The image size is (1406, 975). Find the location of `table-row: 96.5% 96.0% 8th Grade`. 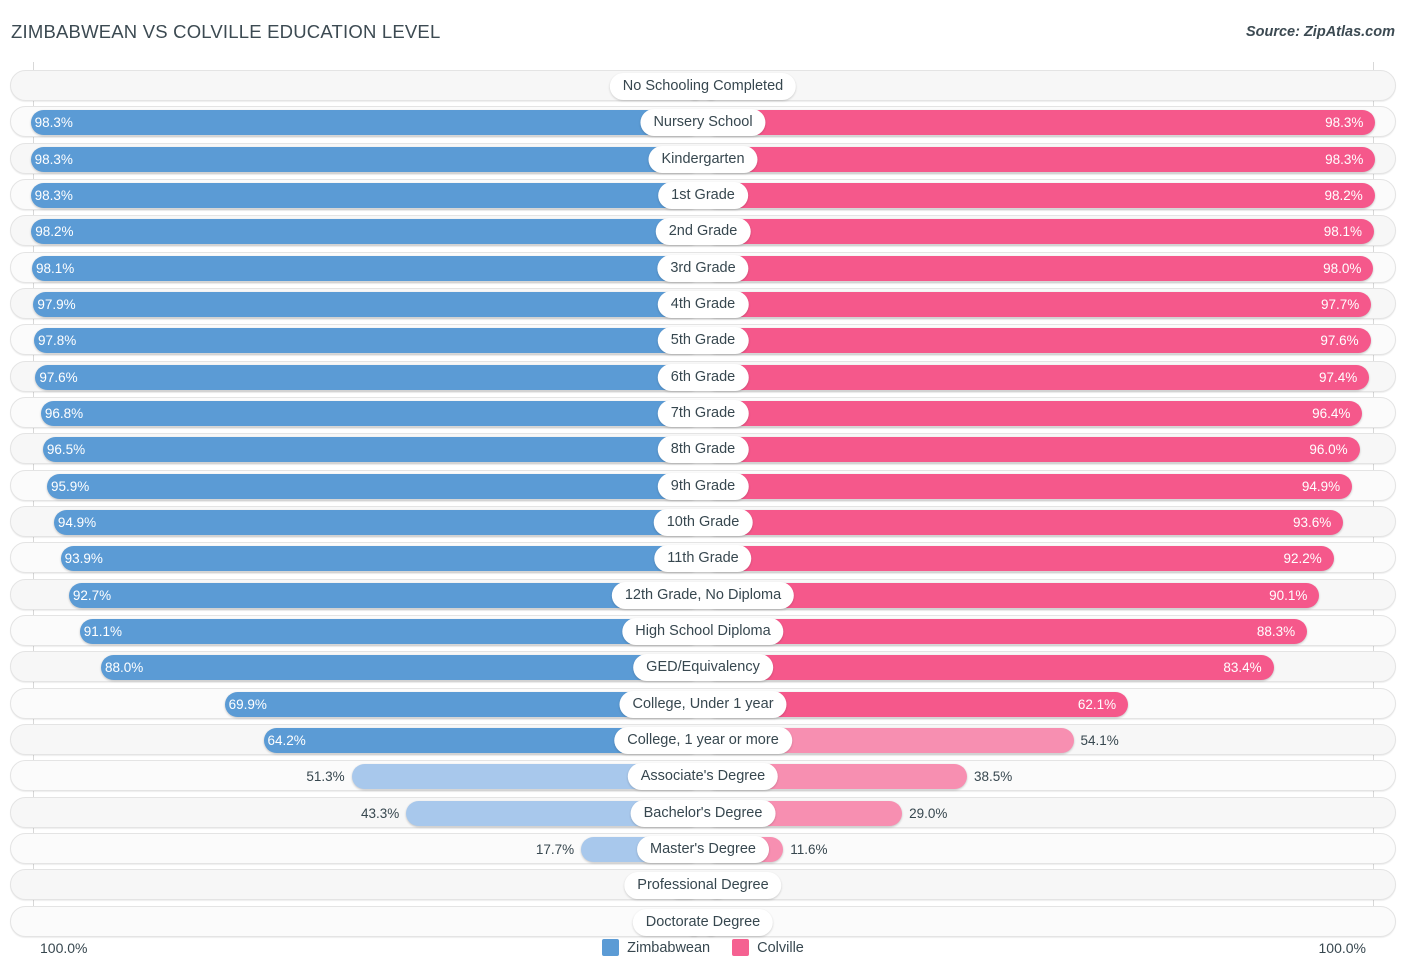

table-row: 96.5% 96.0% 8th Grade is located at coordinates (703, 449).